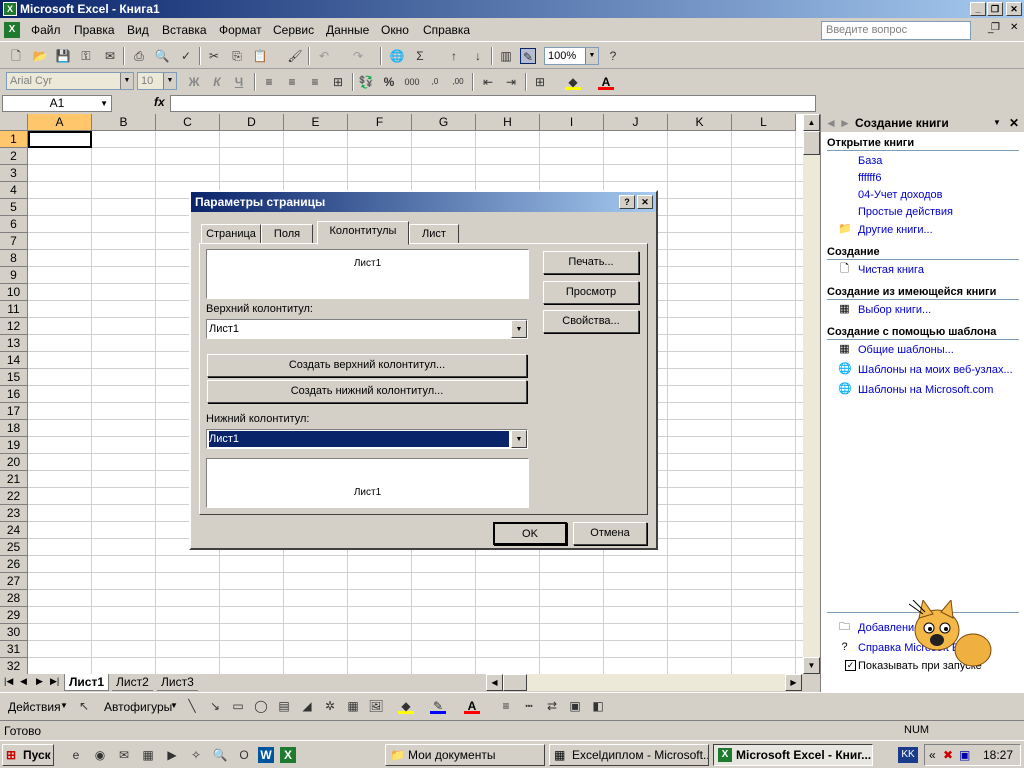  What do you see at coordinates (237, 56) in the screenshot?
I see `copy-icon: ⎘` at bounding box center [237, 56].